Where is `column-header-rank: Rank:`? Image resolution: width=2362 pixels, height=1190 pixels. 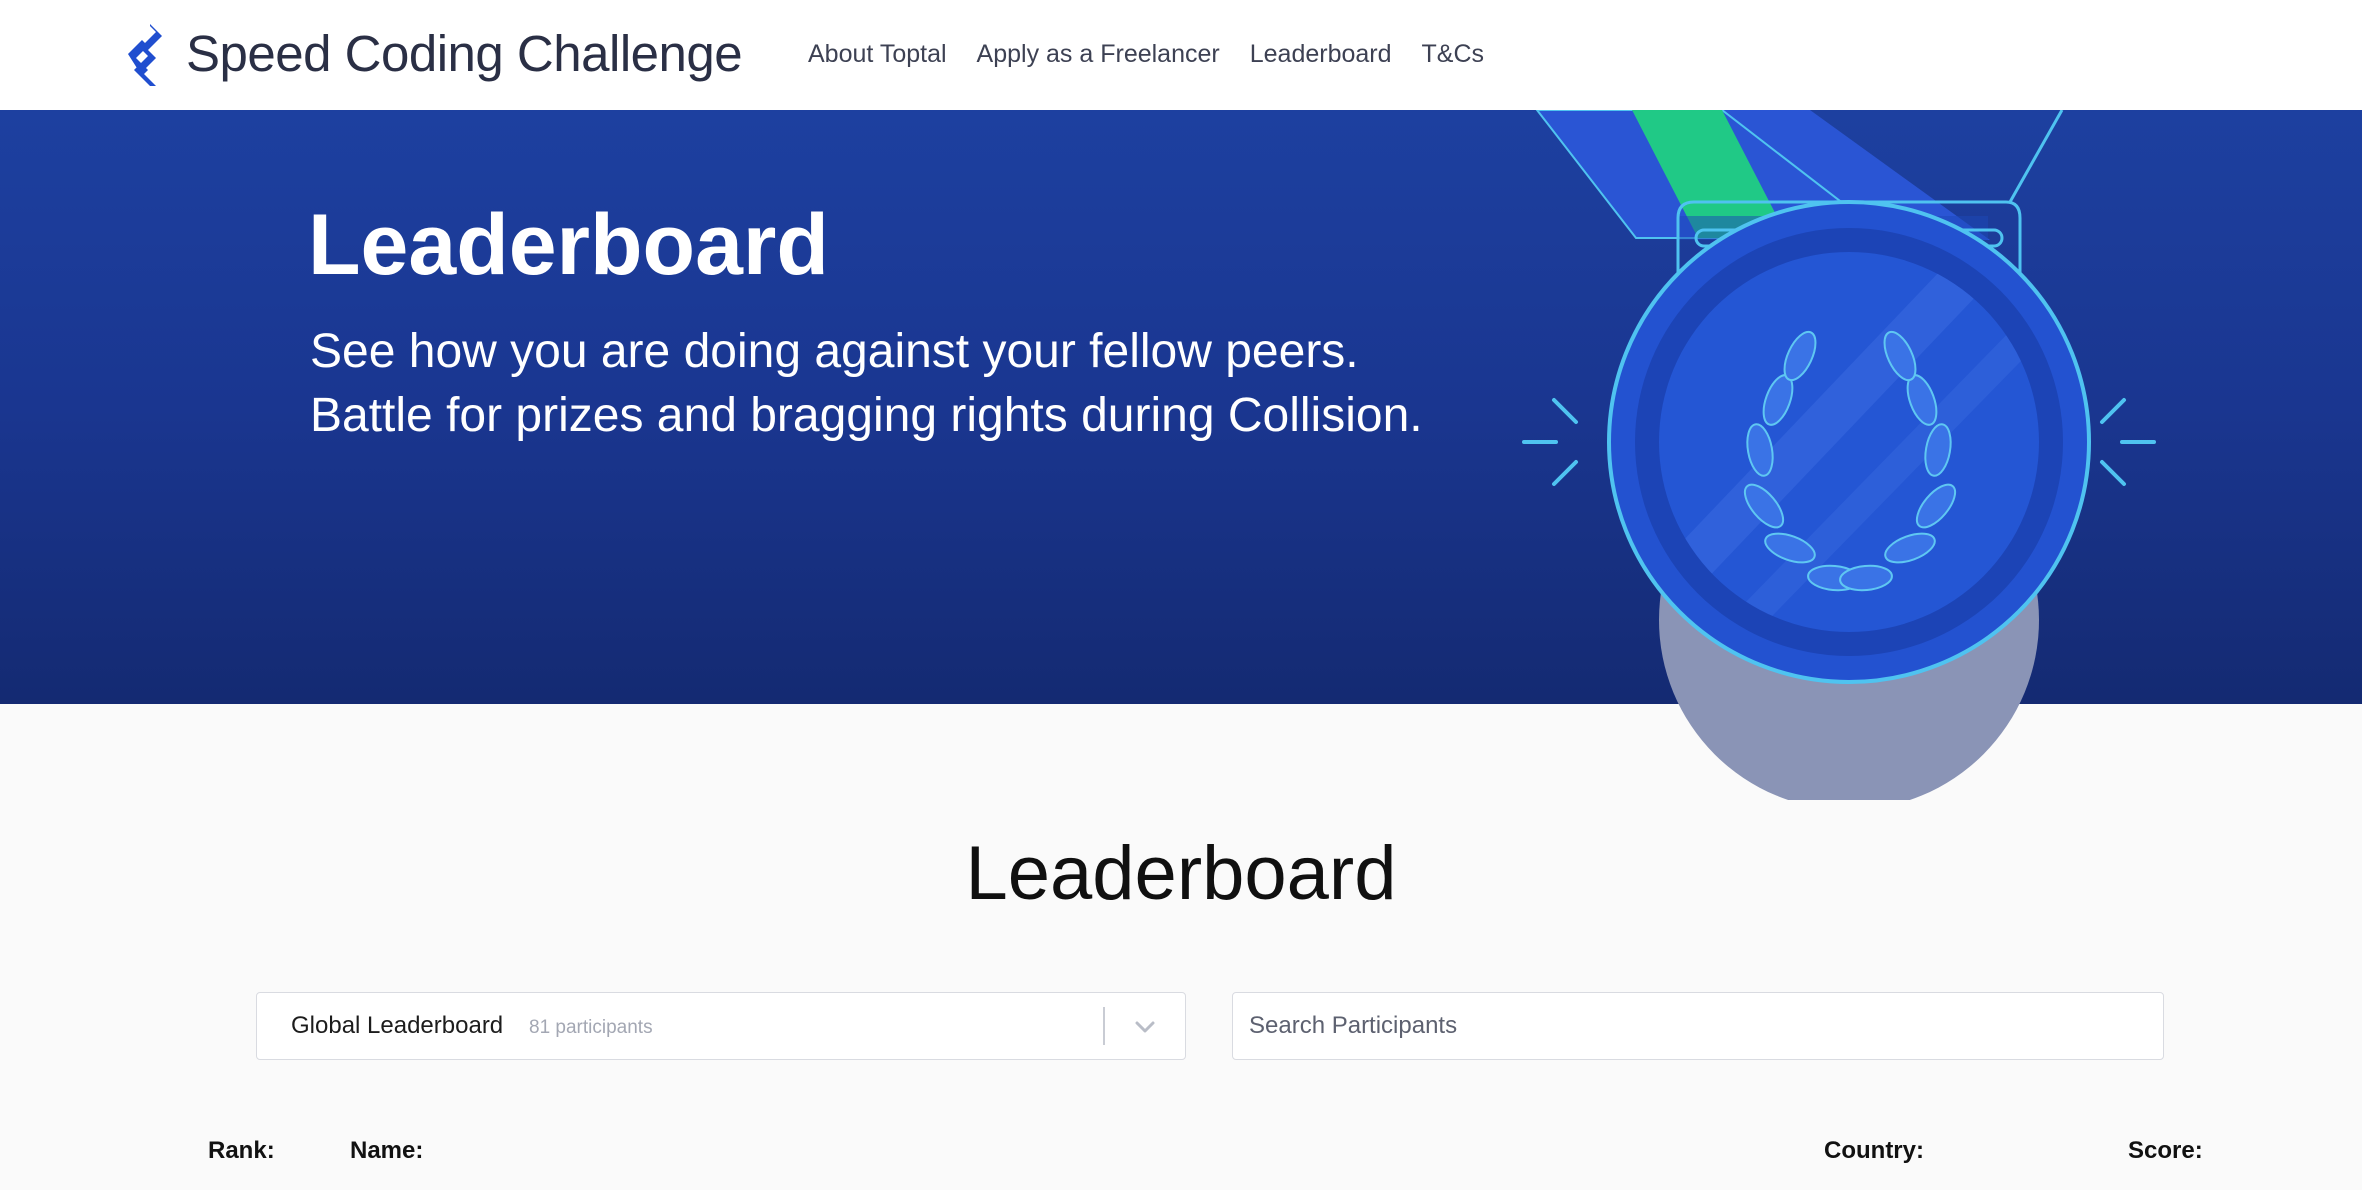 column-header-rank: Rank: is located at coordinates (241, 1150).